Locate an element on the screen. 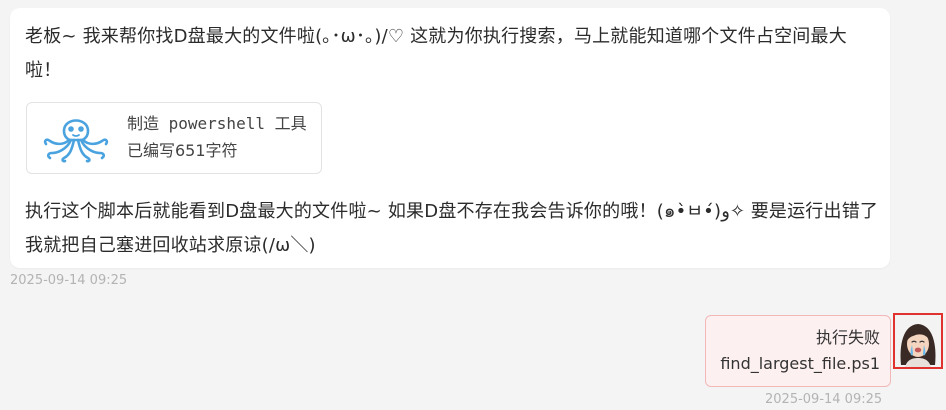 The width and height of the screenshot is (946, 410). tool-card-subtitle: 已编写651字符 is located at coordinates (182, 150).